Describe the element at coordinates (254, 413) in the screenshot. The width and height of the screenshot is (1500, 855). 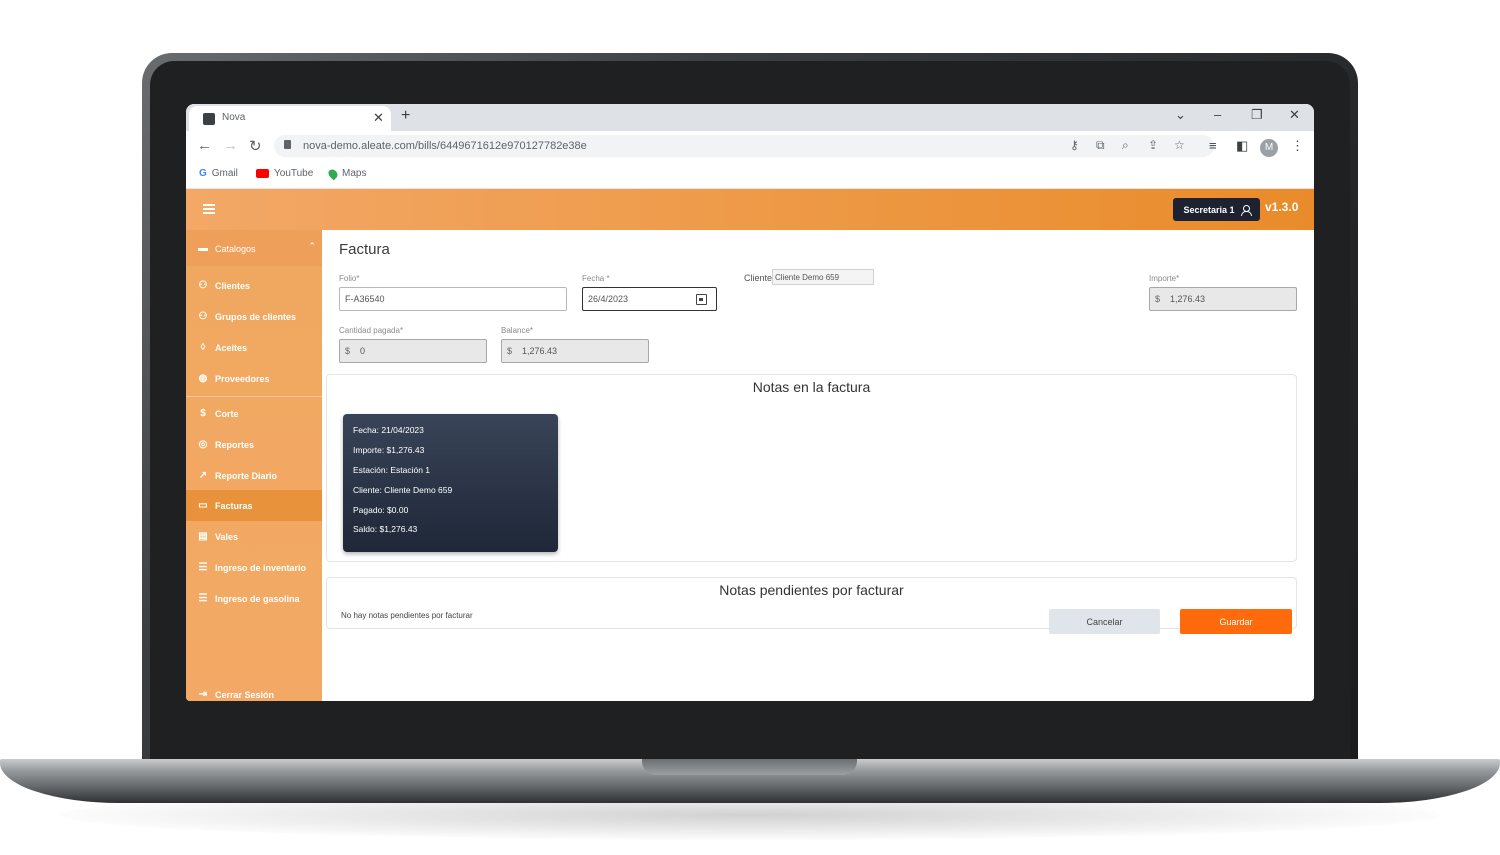
I see `sidebar-item-corte: $ Corte` at that location.